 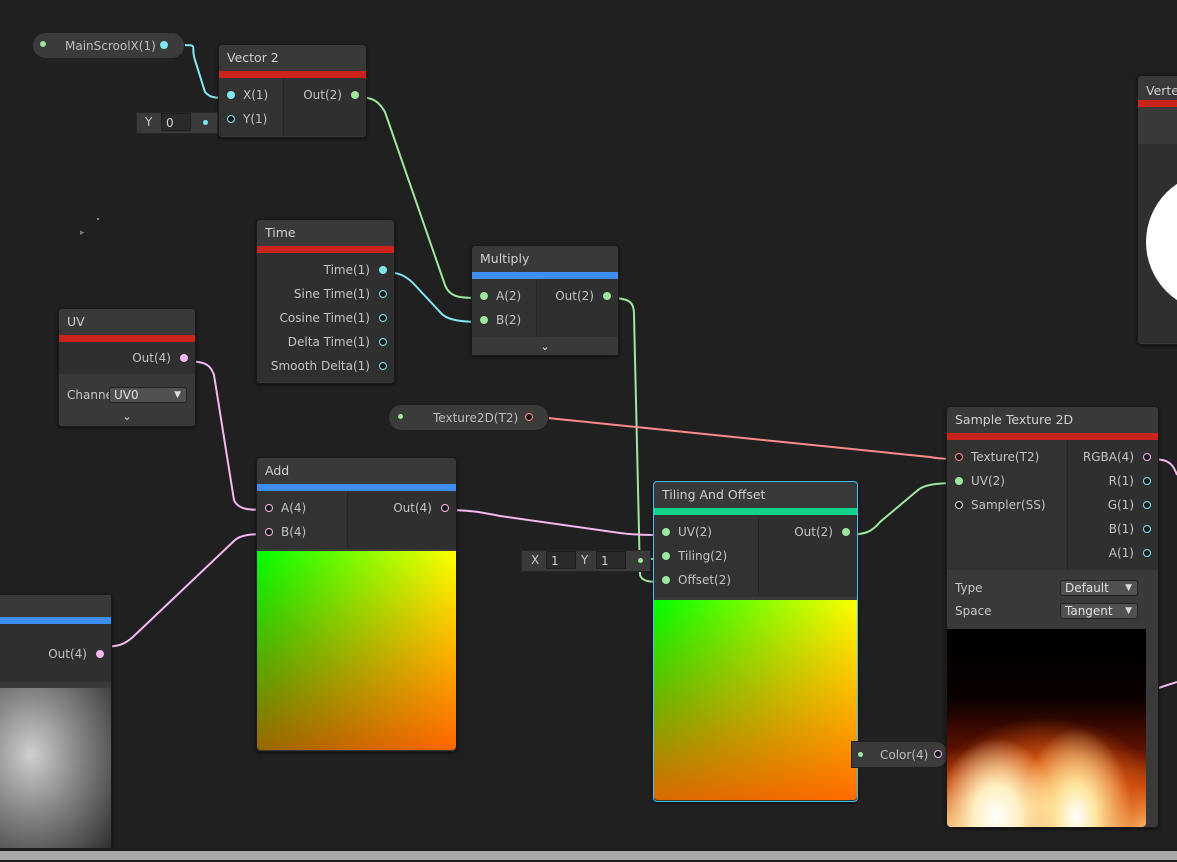 I want to click on tiling-preview-image, so click(x=755, y=700).